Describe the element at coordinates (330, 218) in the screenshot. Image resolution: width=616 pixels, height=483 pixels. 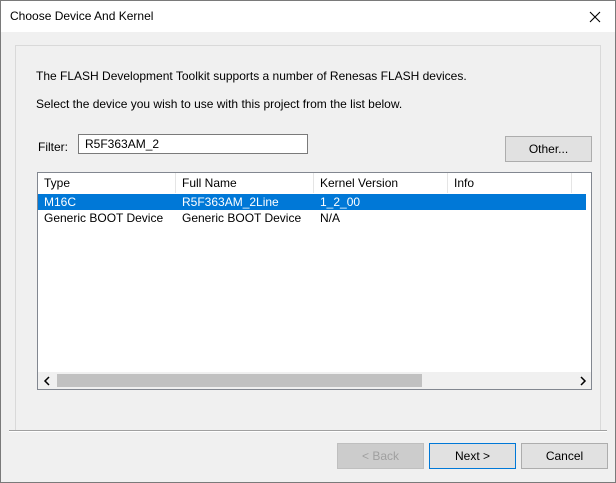
I see `cell-kernel-version: N/A` at that location.